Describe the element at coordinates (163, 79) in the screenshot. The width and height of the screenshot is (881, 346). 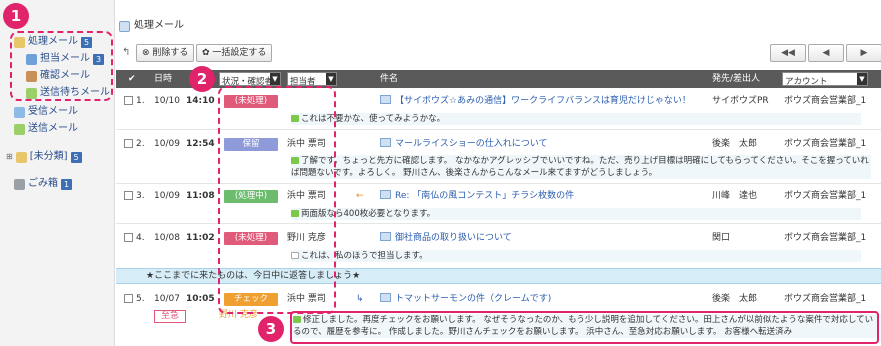
I see `header-date: 日時` at that location.